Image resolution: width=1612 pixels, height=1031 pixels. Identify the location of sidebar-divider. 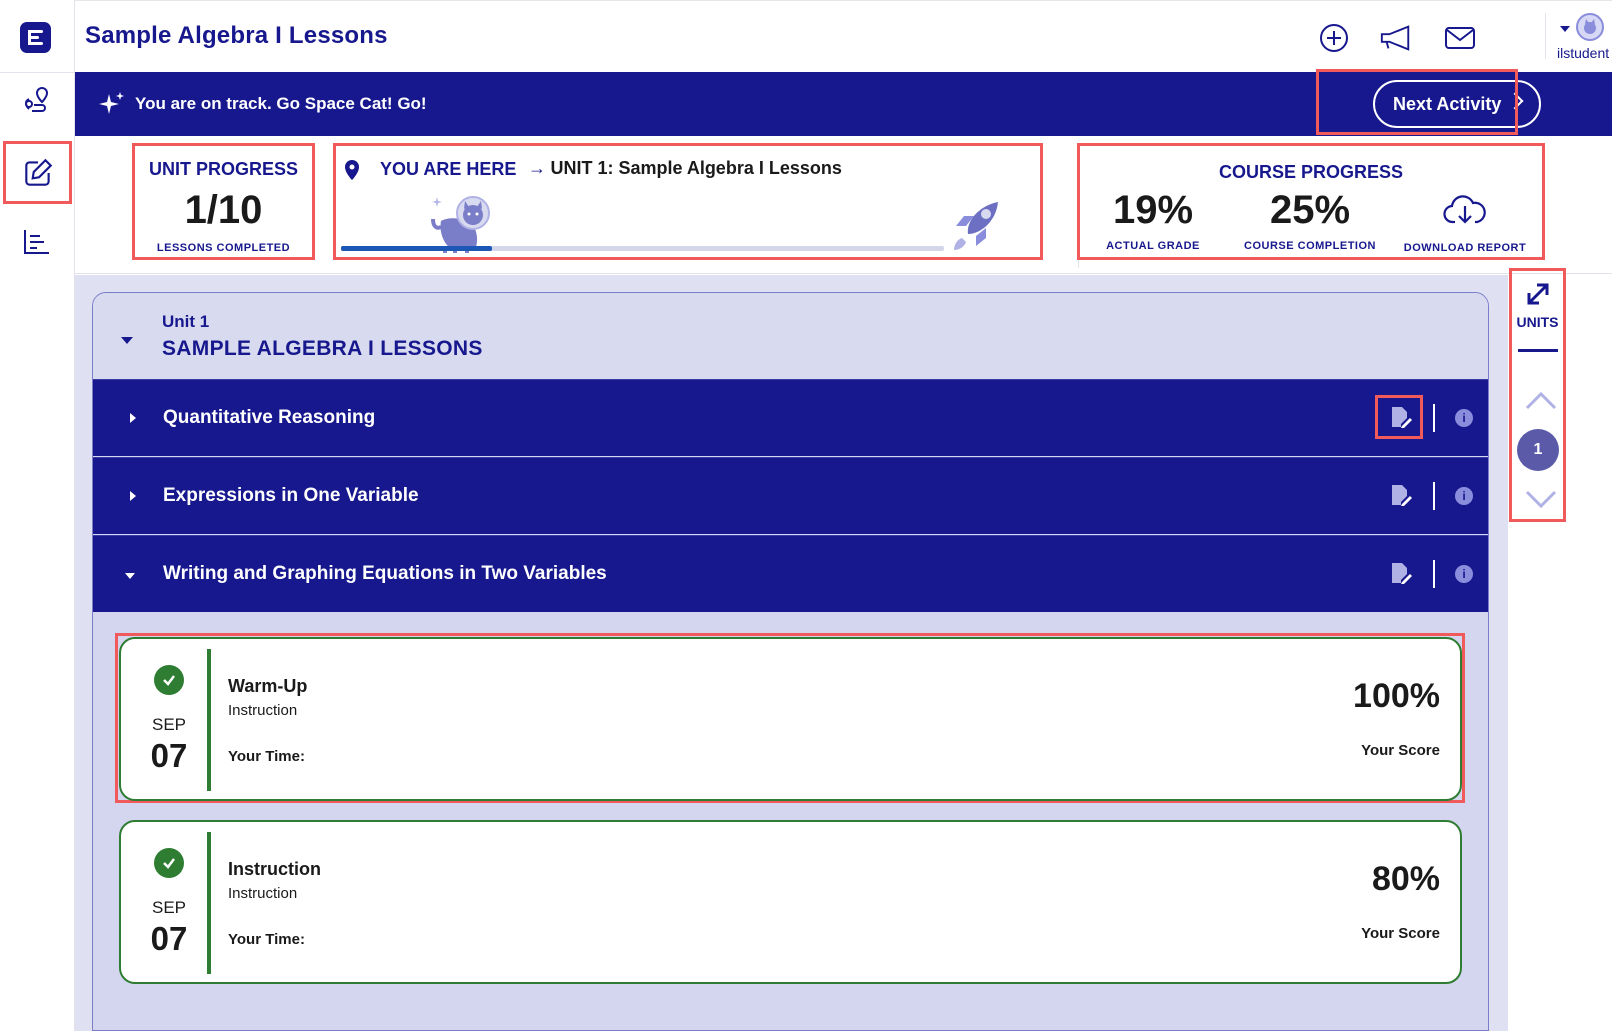
(37, 72).